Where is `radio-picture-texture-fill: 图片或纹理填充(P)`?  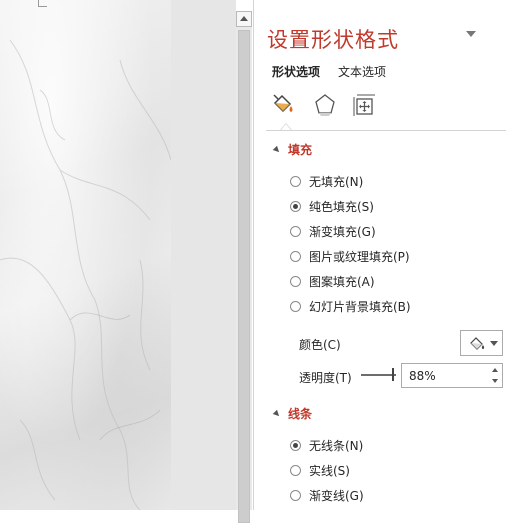
radio-picture-texture-fill: 图片或纹理填充(P) is located at coordinates (350, 256).